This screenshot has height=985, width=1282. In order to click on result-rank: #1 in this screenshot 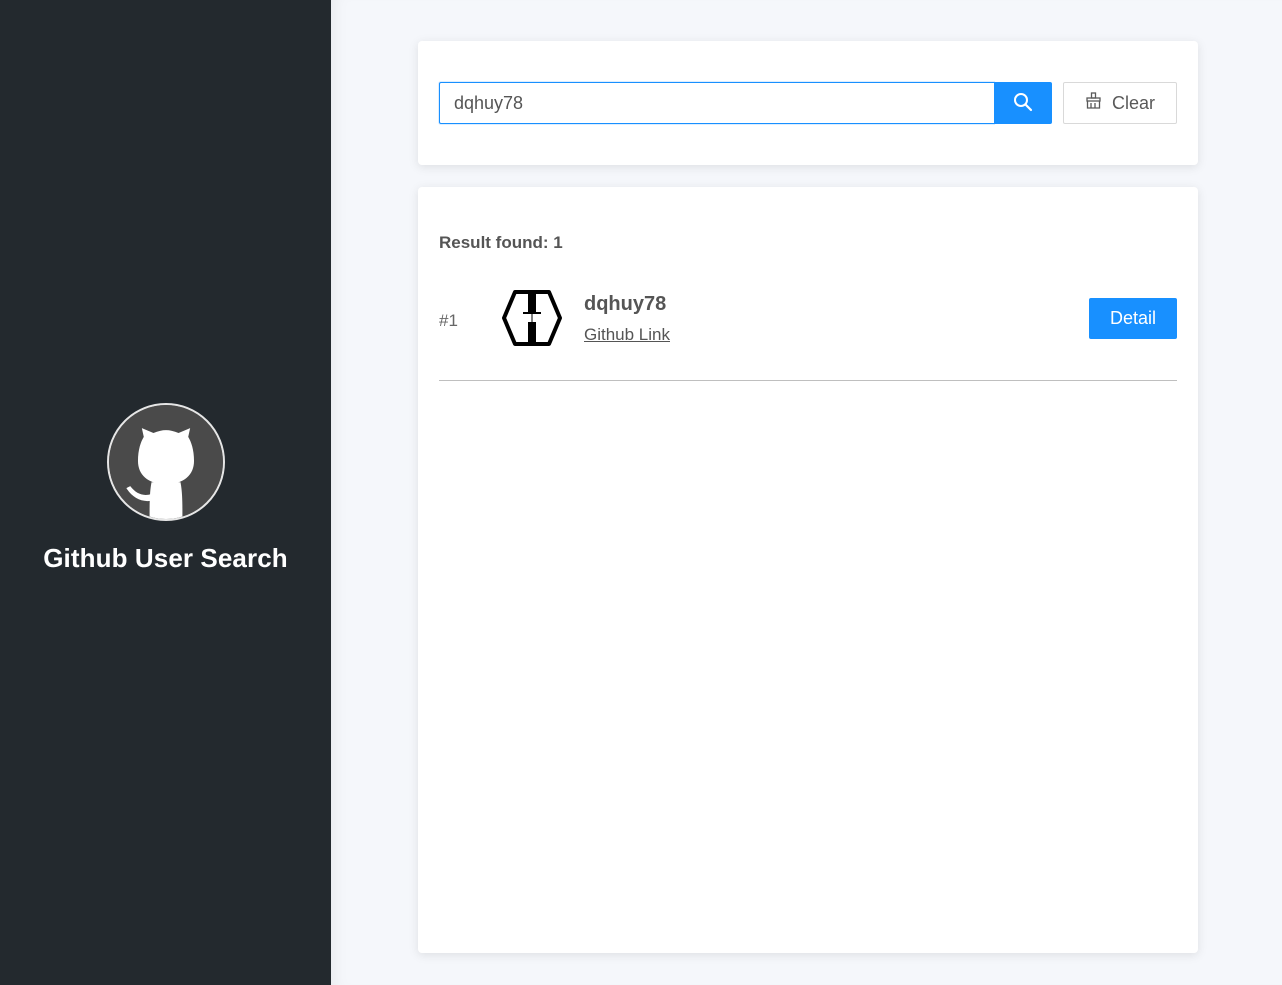, I will do `click(448, 320)`.